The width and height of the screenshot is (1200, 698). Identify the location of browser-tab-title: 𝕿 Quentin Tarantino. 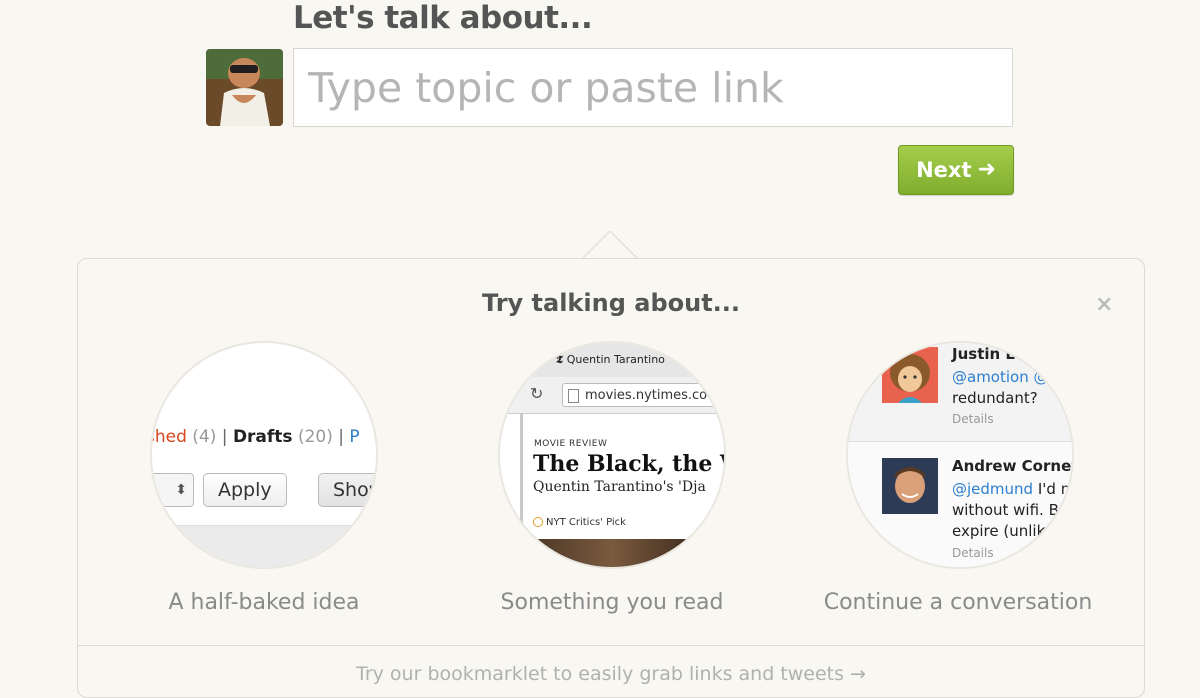
(610, 360).